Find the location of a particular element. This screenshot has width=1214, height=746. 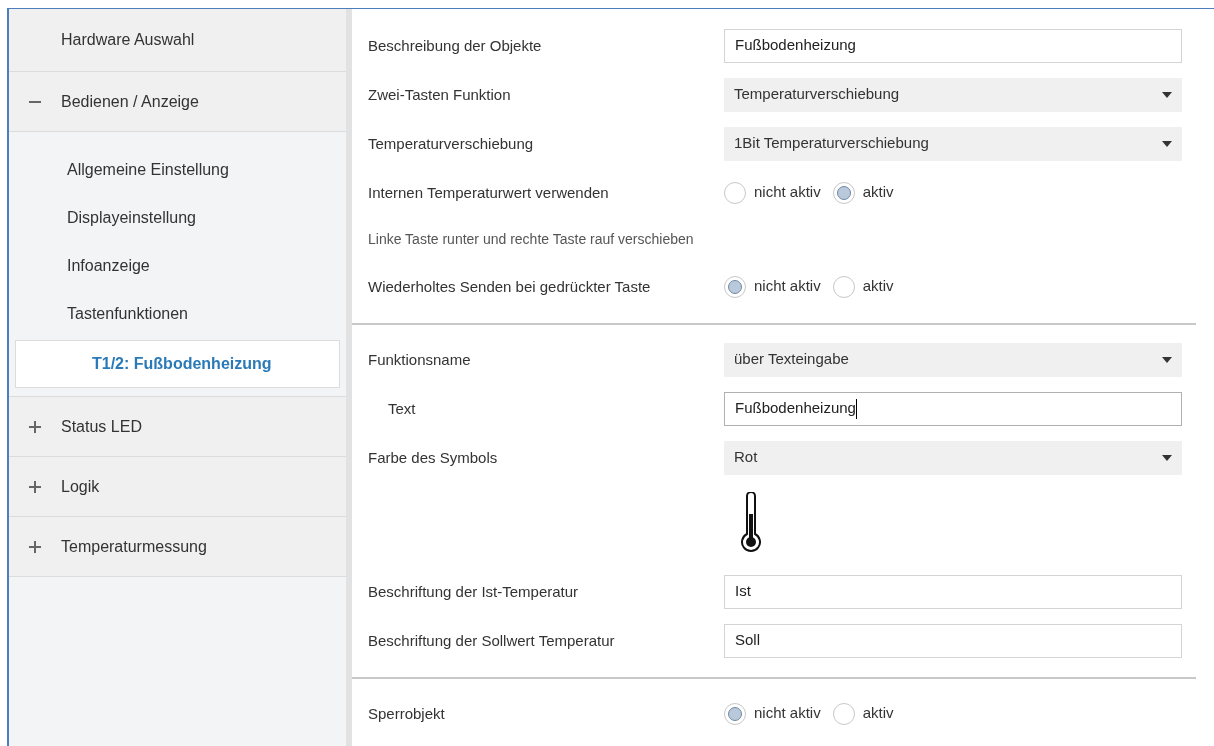

sidebar-item: Displayeinstellung is located at coordinates (131, 218).